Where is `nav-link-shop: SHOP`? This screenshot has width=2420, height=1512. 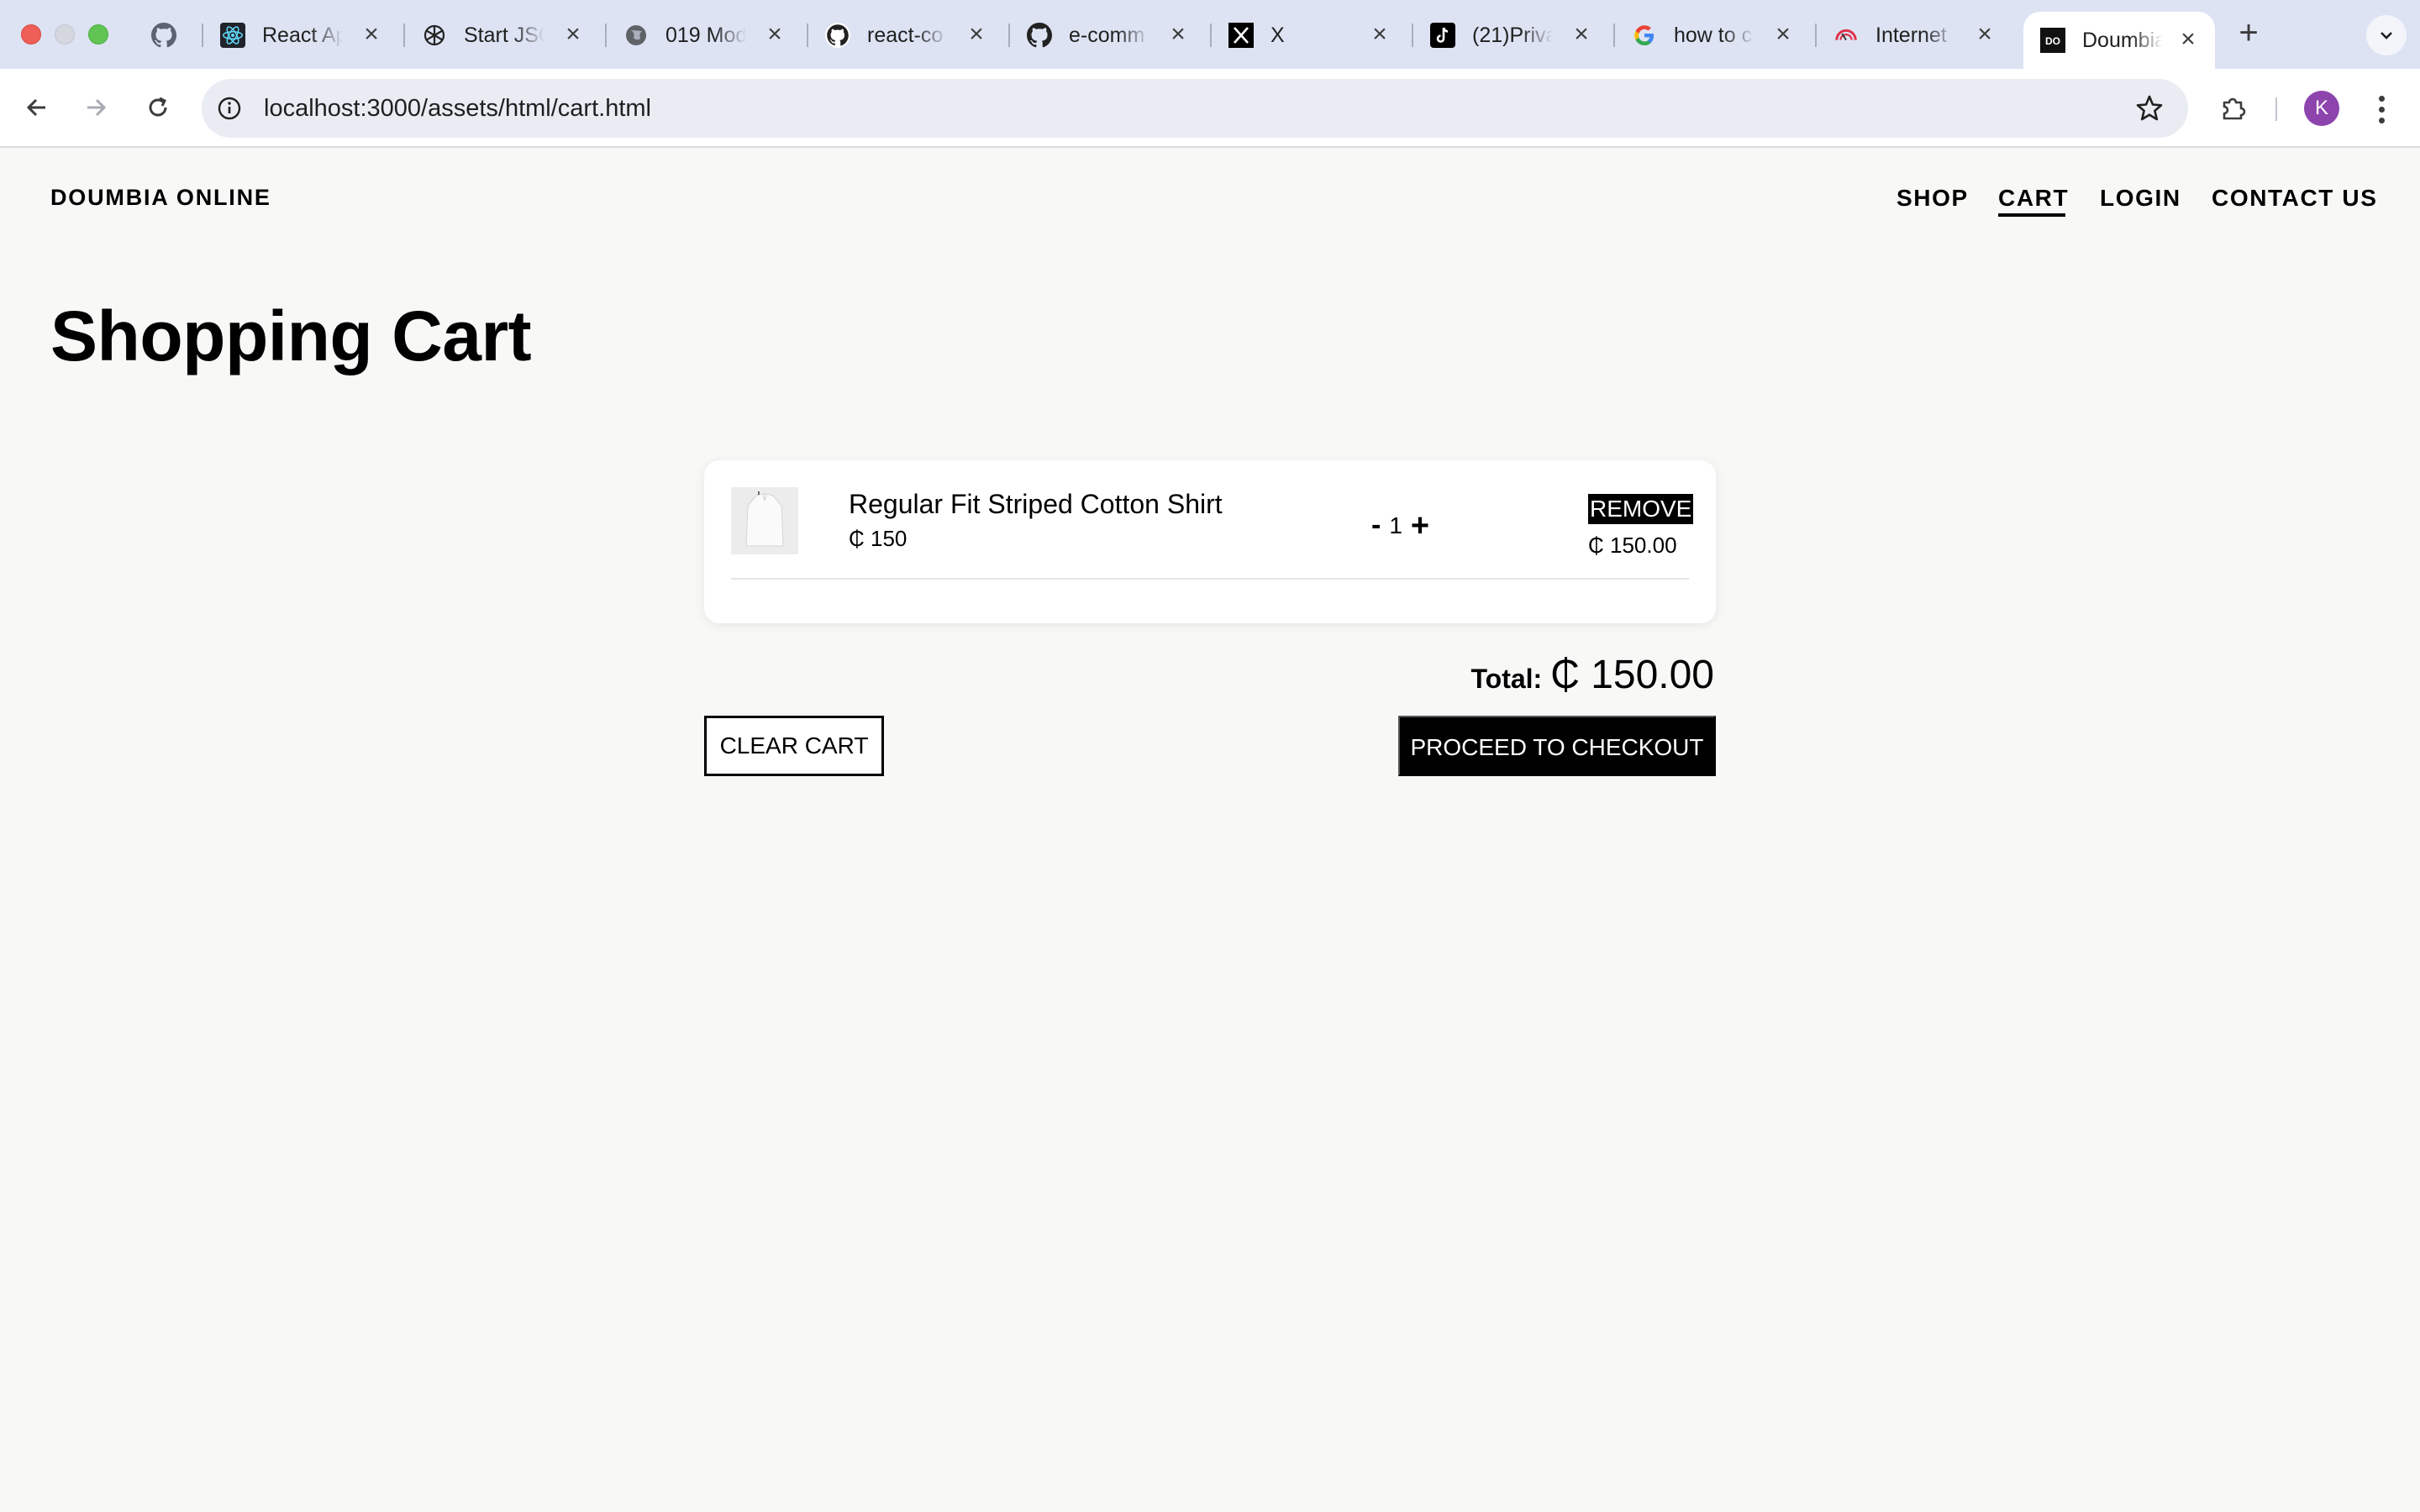
nav-link-shop: SHOP is located at coordinates (1933, 198).